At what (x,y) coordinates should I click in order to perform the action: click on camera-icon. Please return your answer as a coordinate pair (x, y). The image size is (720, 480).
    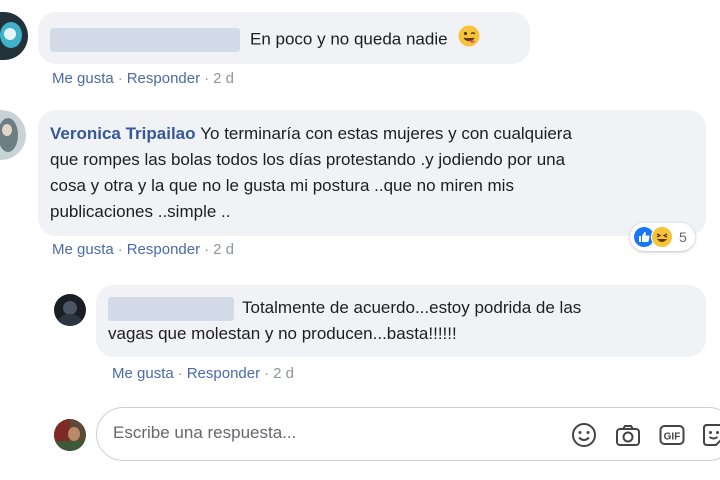
    Looking at the image, I should click on (628, 435).